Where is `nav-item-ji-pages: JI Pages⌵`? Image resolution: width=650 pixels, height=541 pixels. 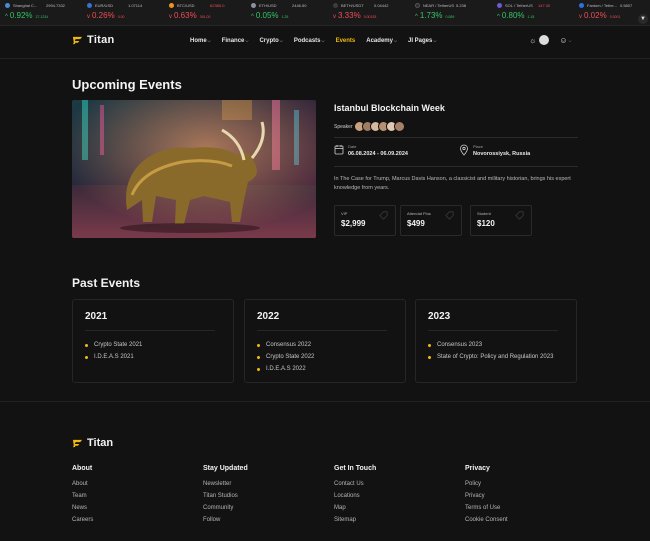
nav-item-ji-pages: JI Pages⌵ is located at coordinates (422, 41).